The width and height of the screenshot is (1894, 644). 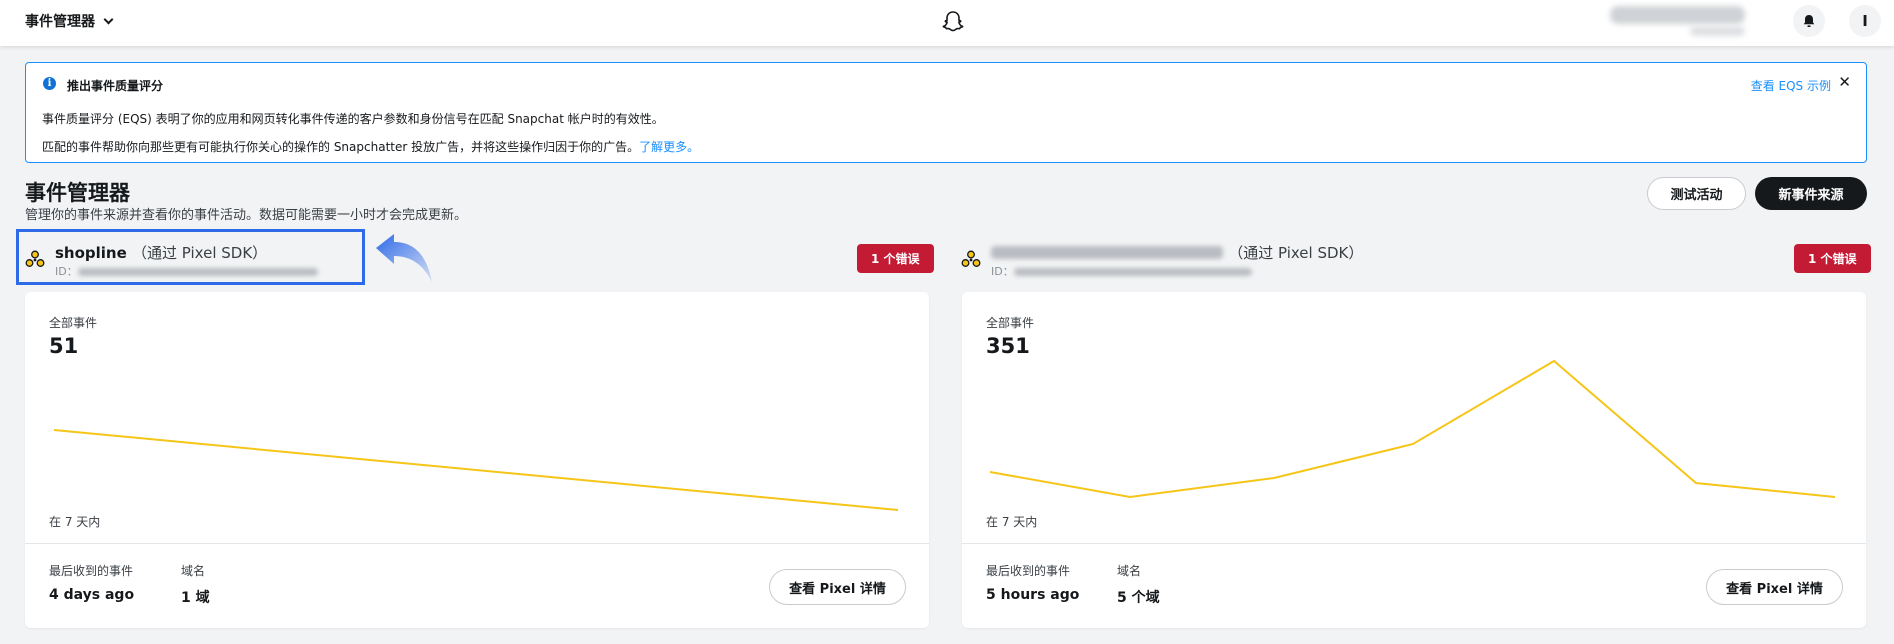 What do you see at coordinates (1033, 595) in the screenshot?
I see `last-received-value: 5 hours ago` at bounding box center [1033, 595].